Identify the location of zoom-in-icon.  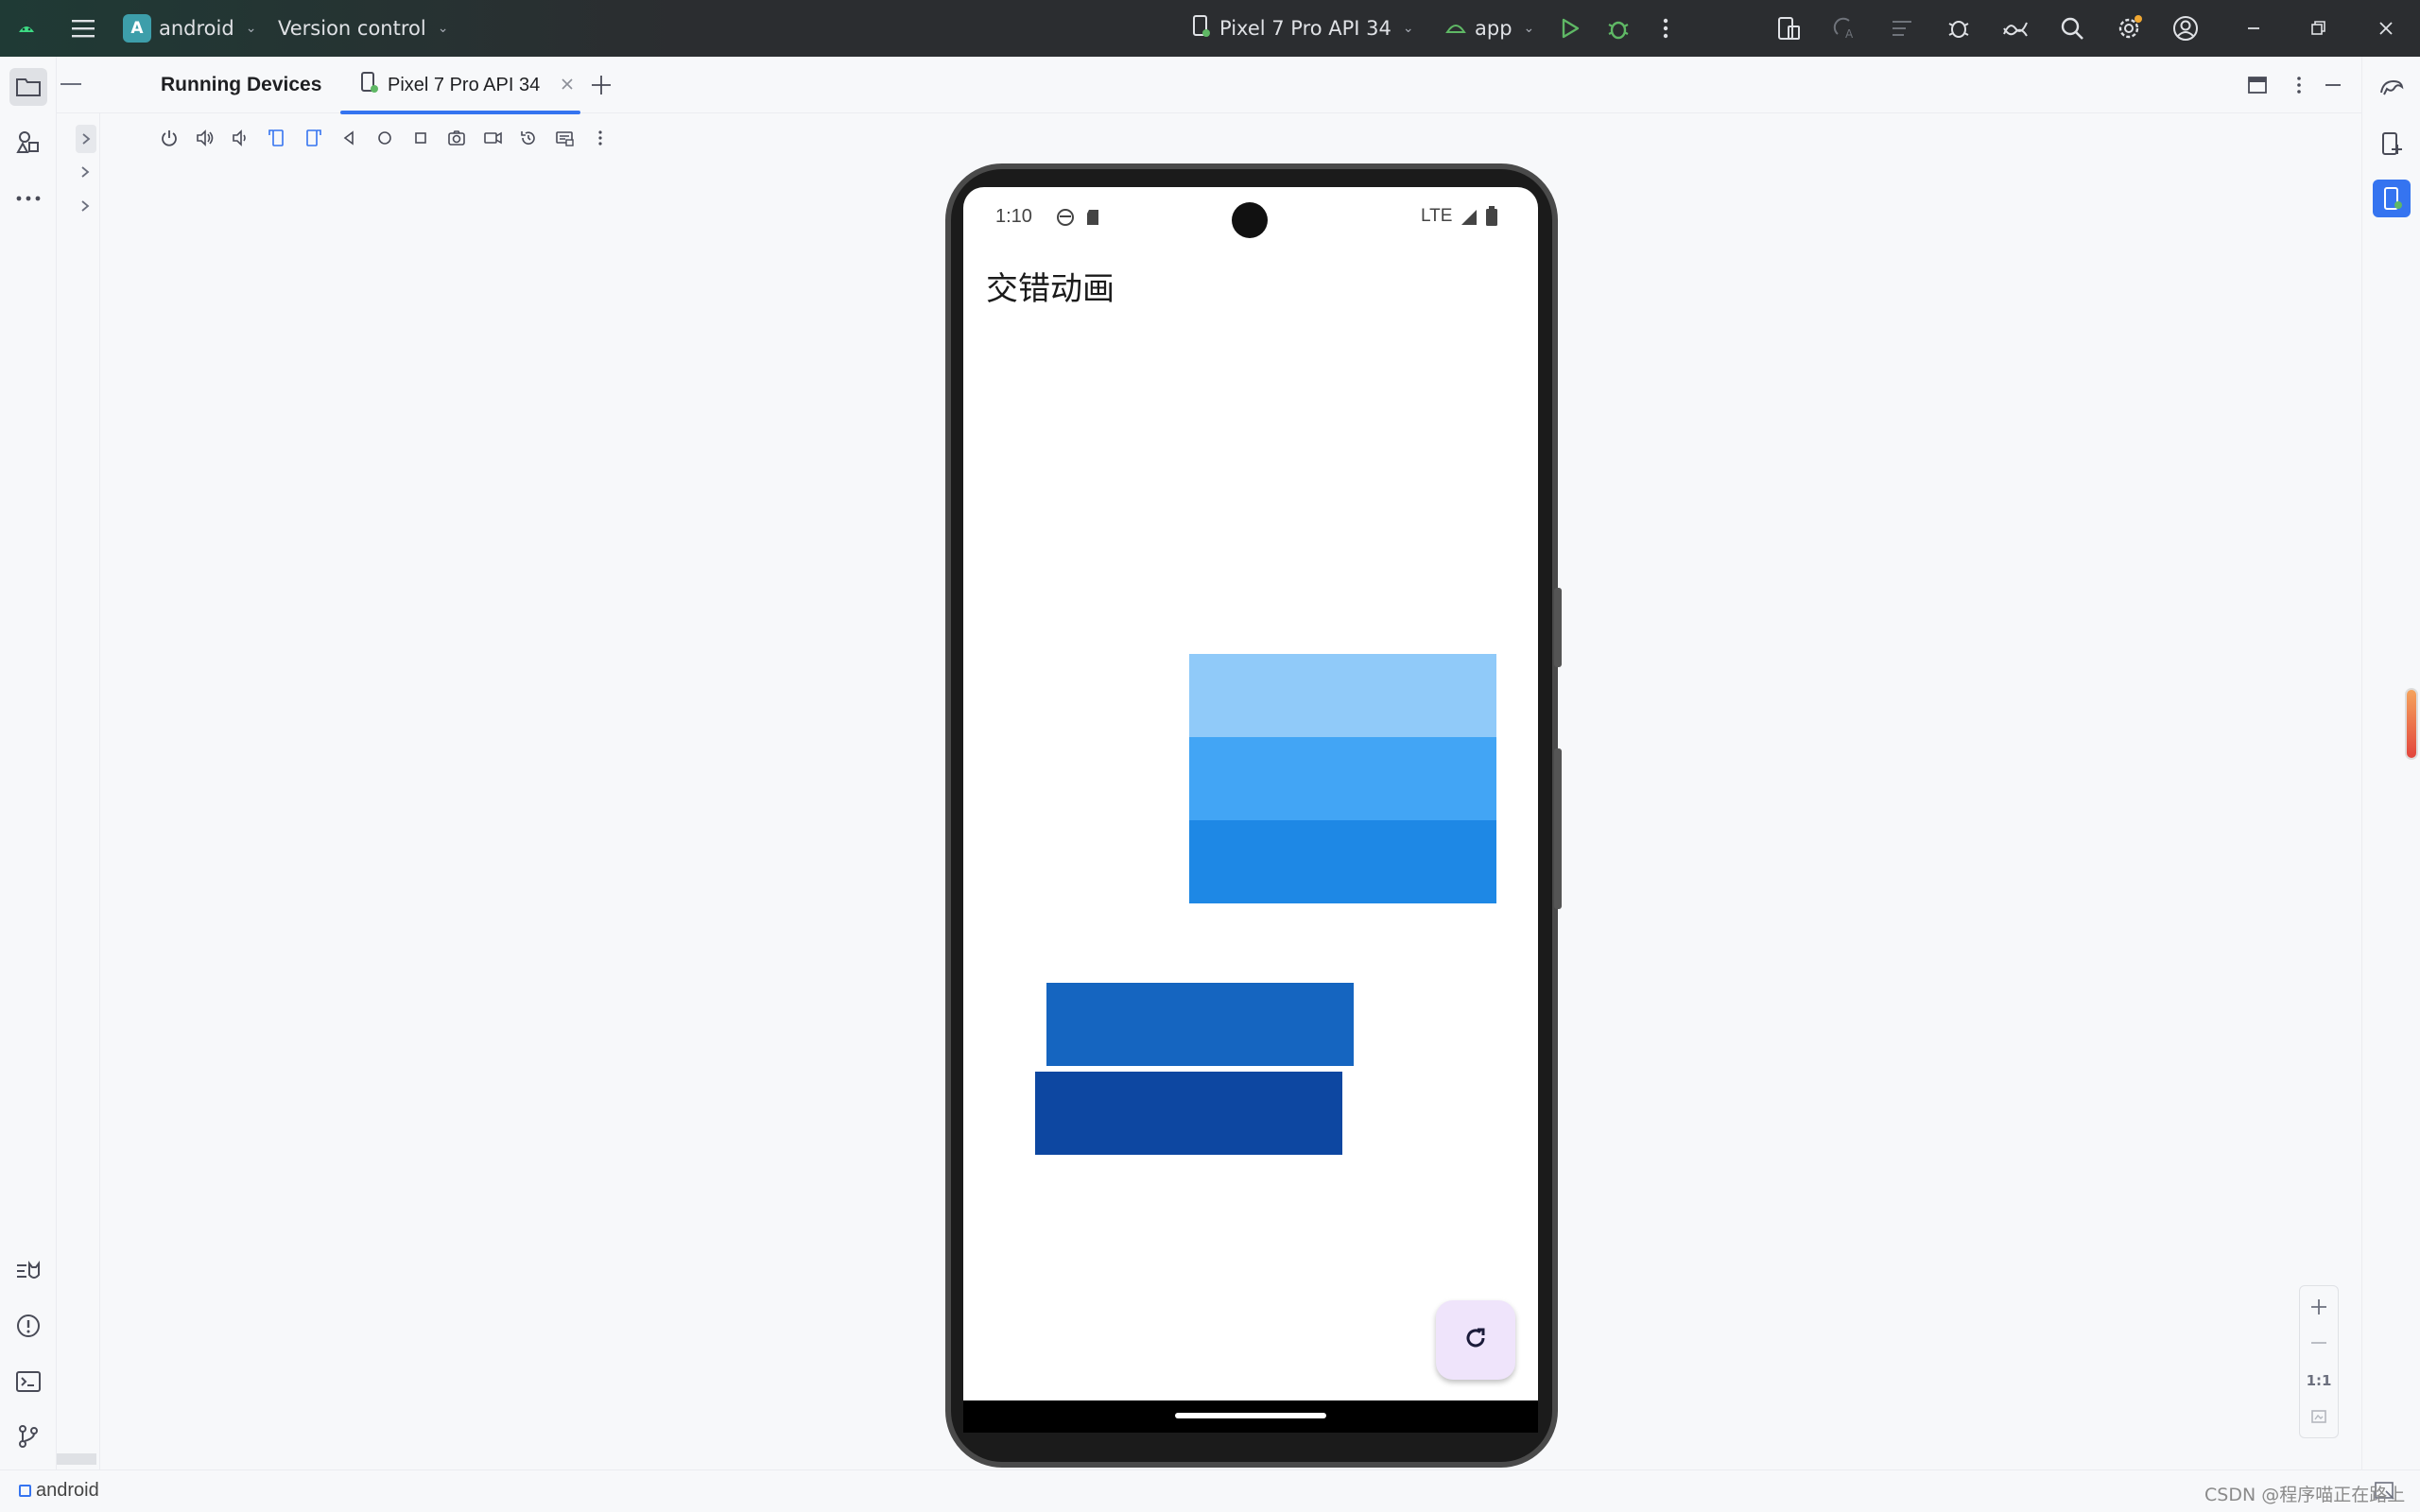
(2319, 1307).